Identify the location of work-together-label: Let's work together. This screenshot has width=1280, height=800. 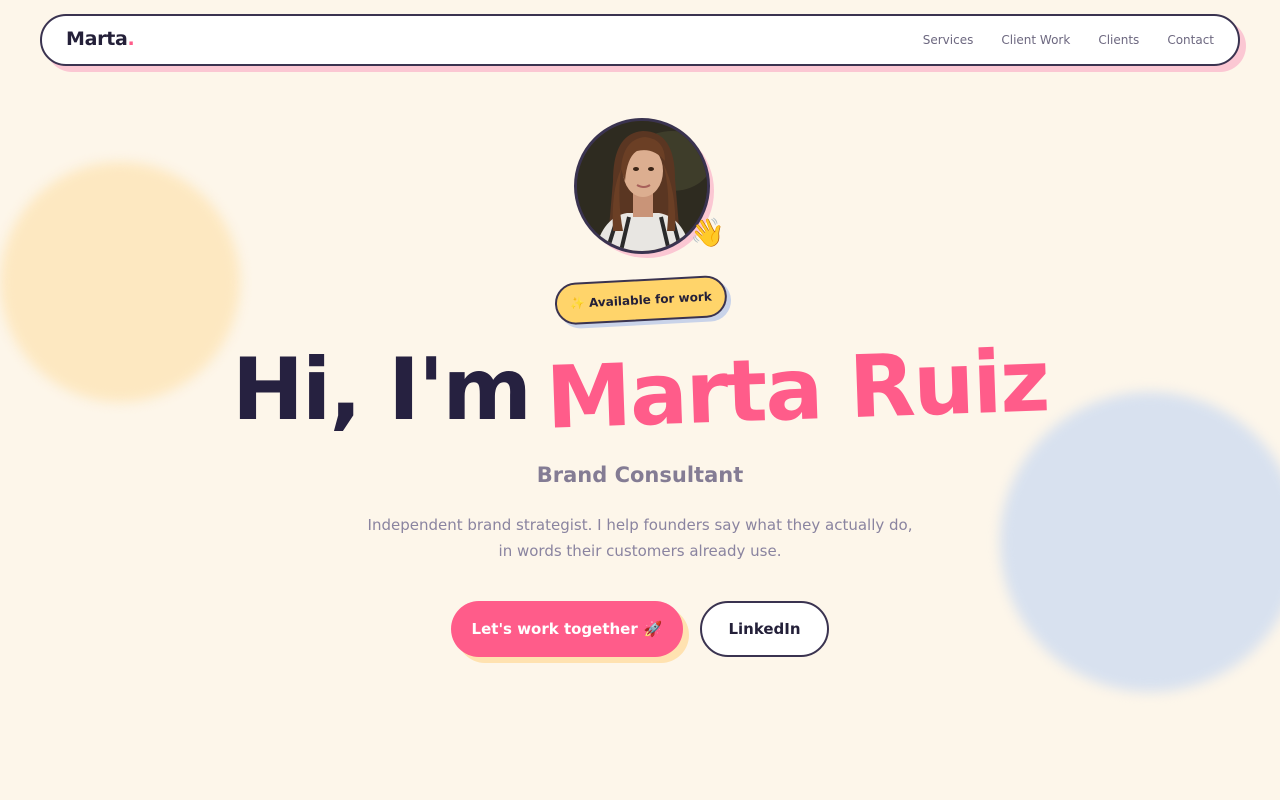
(554, 629).